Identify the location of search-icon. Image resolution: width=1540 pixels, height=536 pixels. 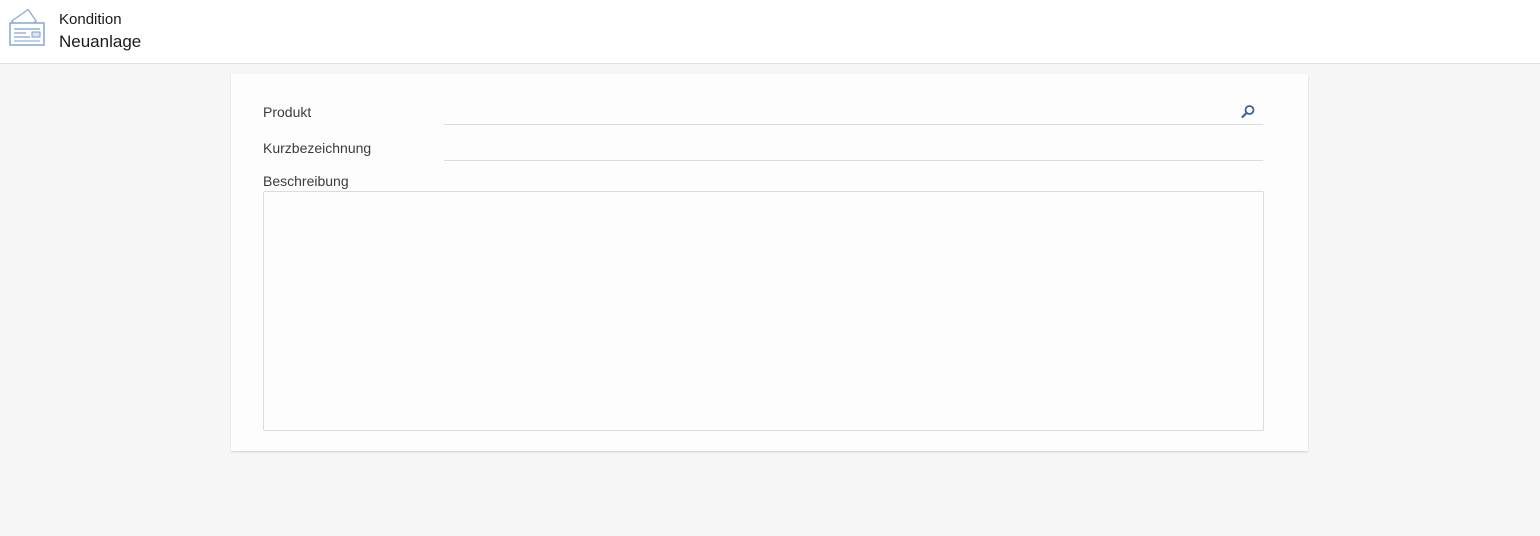
(1248, 112).